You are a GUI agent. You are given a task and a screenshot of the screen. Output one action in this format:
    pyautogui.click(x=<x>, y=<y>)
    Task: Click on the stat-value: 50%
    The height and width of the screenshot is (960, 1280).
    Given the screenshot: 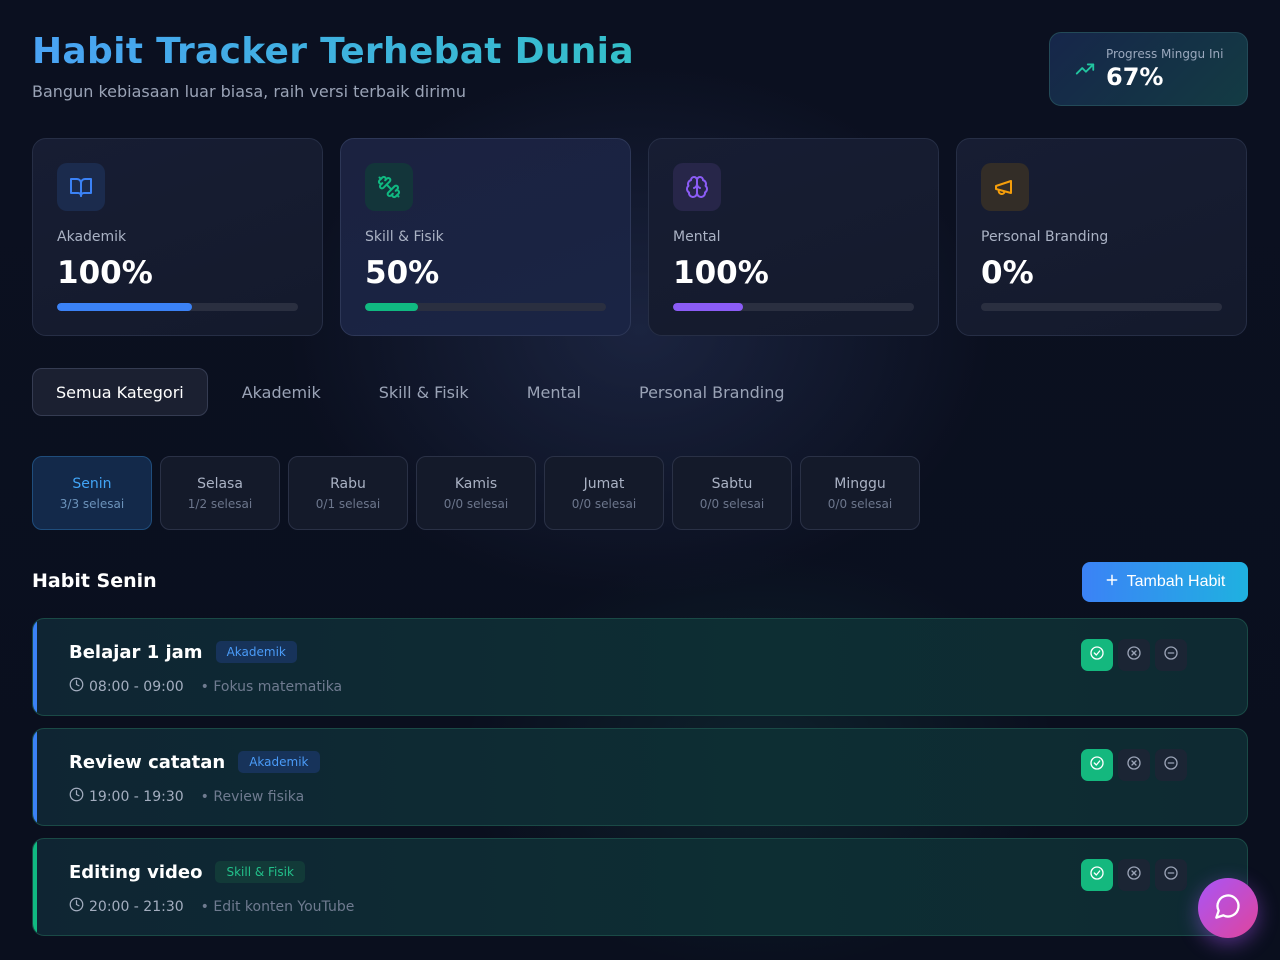 What is the action you would take?
    pyautogui.click(x=402, y=273)
    